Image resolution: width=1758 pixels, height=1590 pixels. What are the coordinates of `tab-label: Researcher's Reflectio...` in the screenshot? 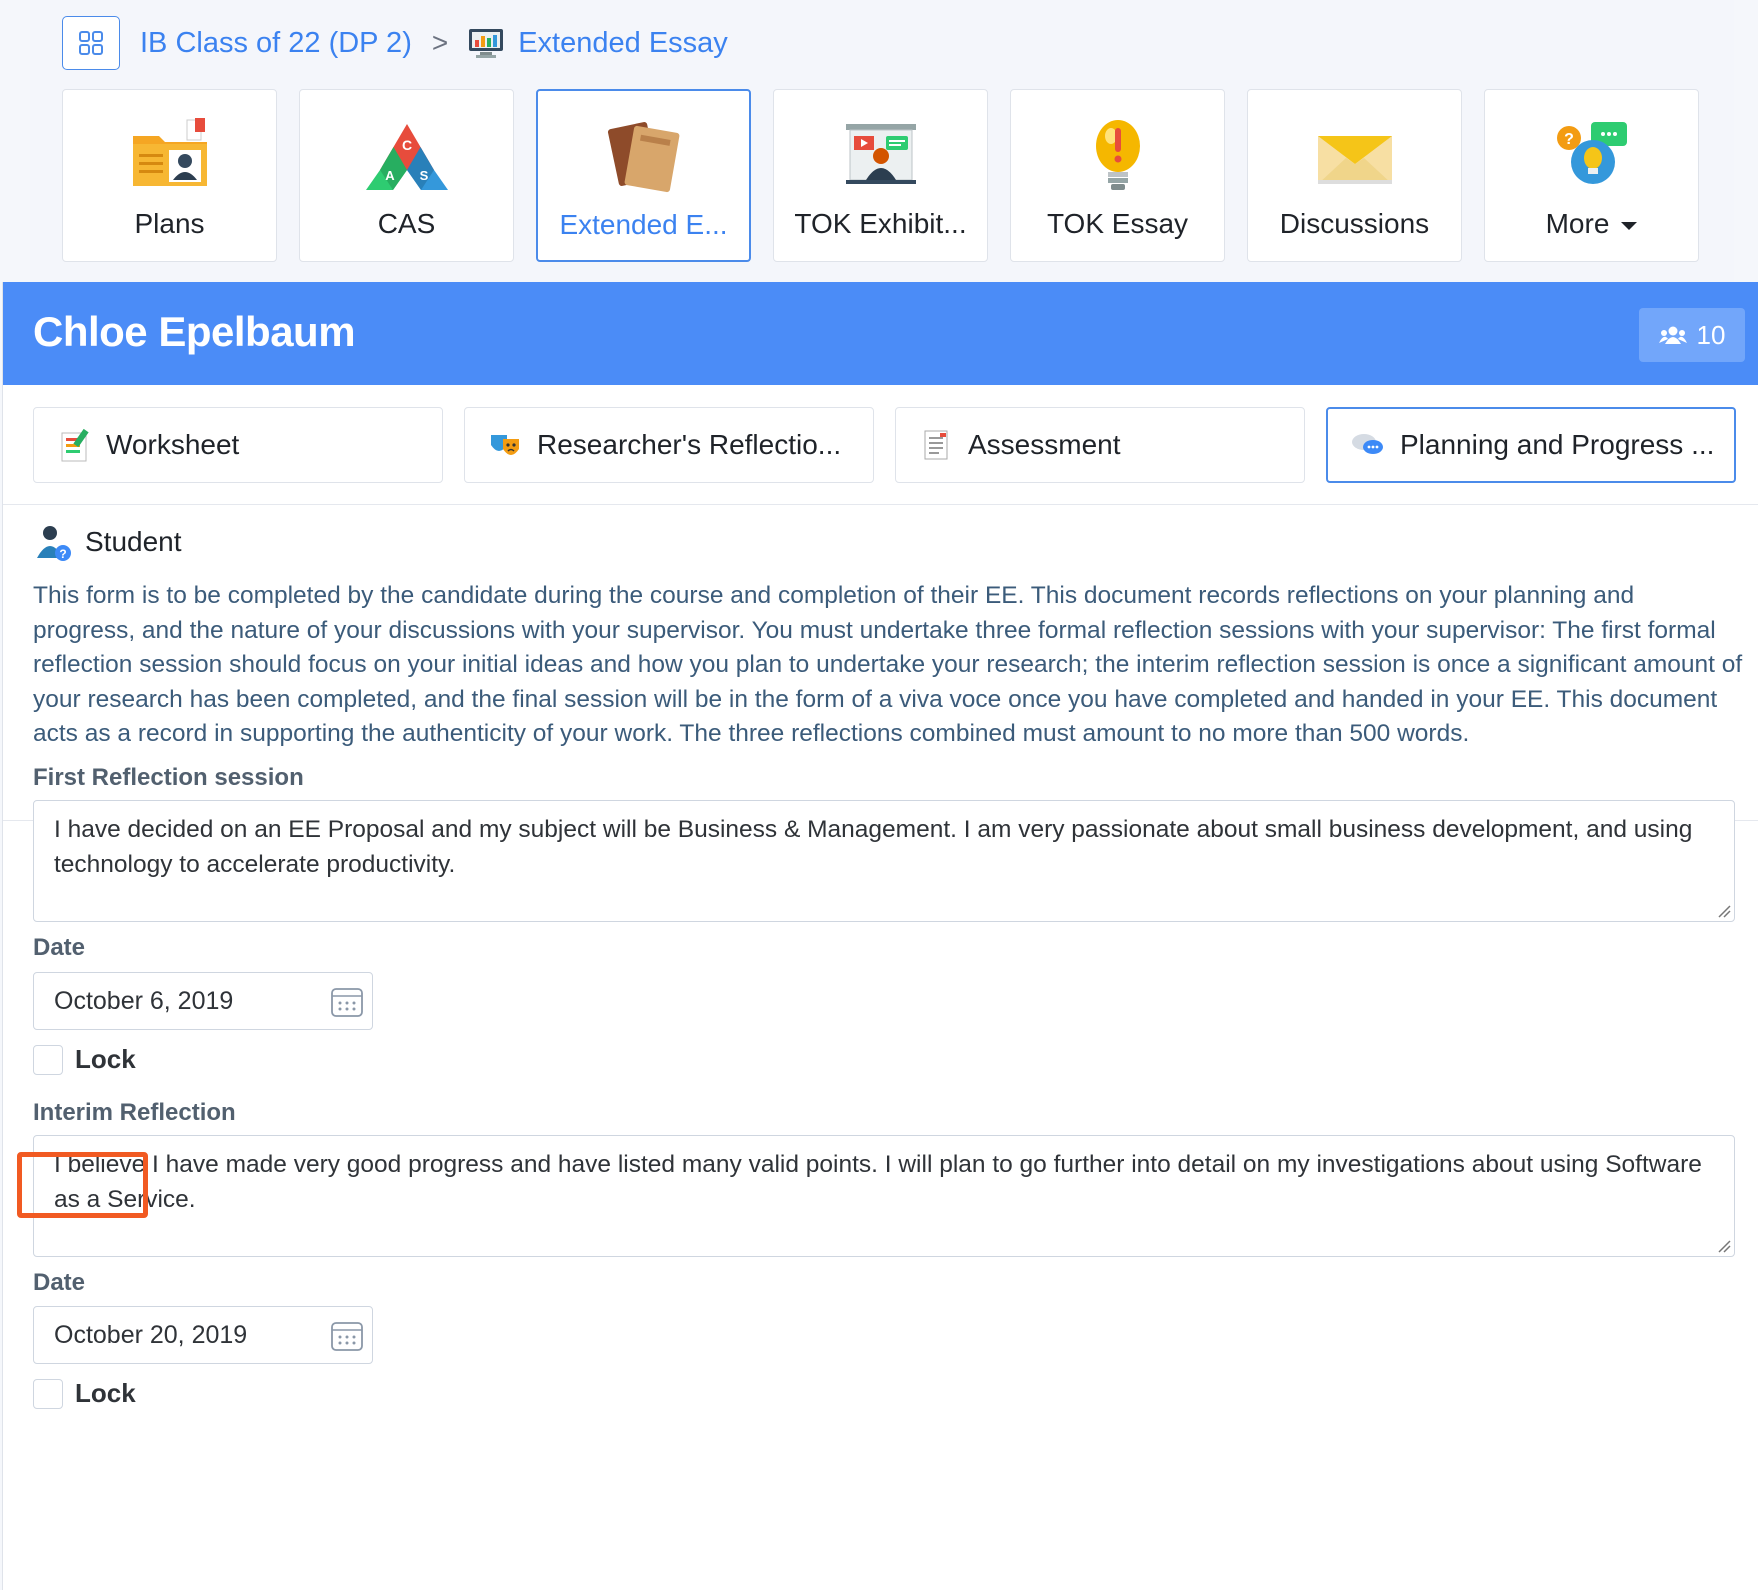 It's located at (689, 444).